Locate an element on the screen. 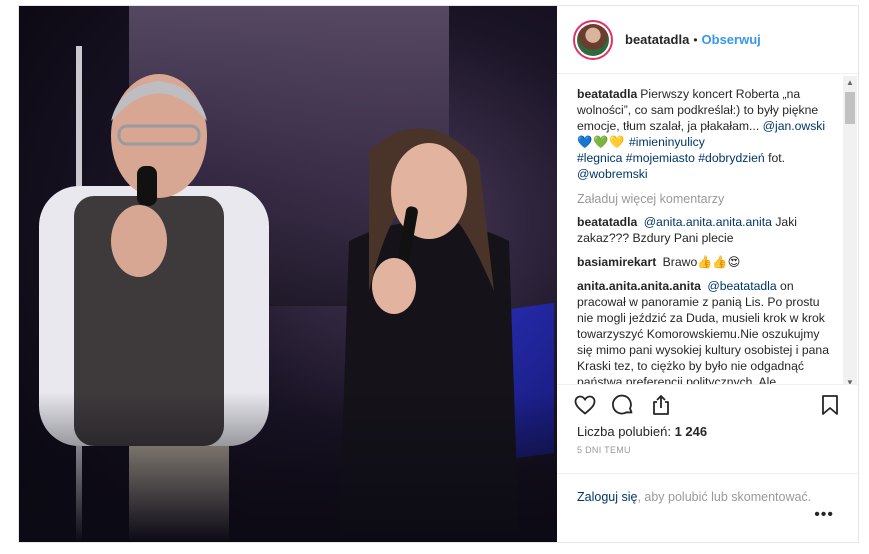  scroll-thumb is located at coordinates (850, 108).